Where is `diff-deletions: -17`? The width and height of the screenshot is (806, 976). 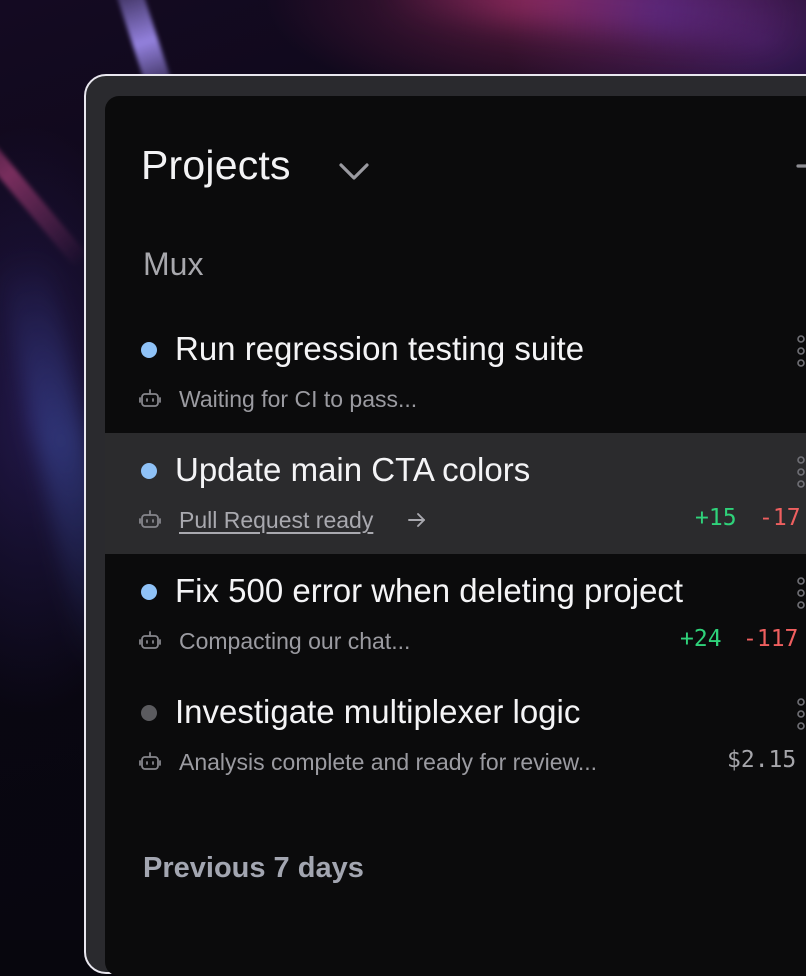 diff-deletions: -17 is located at coordinates (780, 518).